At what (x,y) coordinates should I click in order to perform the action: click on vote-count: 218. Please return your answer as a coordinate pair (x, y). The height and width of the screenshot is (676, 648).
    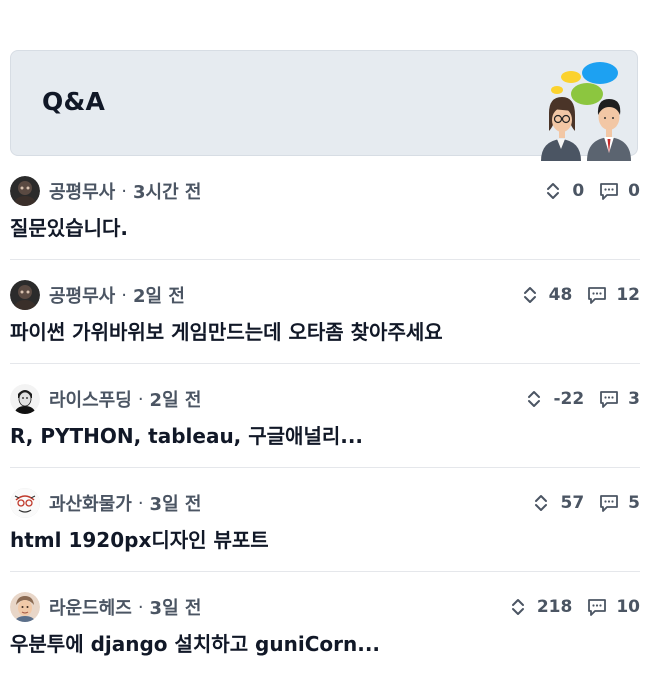
    Looking at the image, I should click on (554, 607).